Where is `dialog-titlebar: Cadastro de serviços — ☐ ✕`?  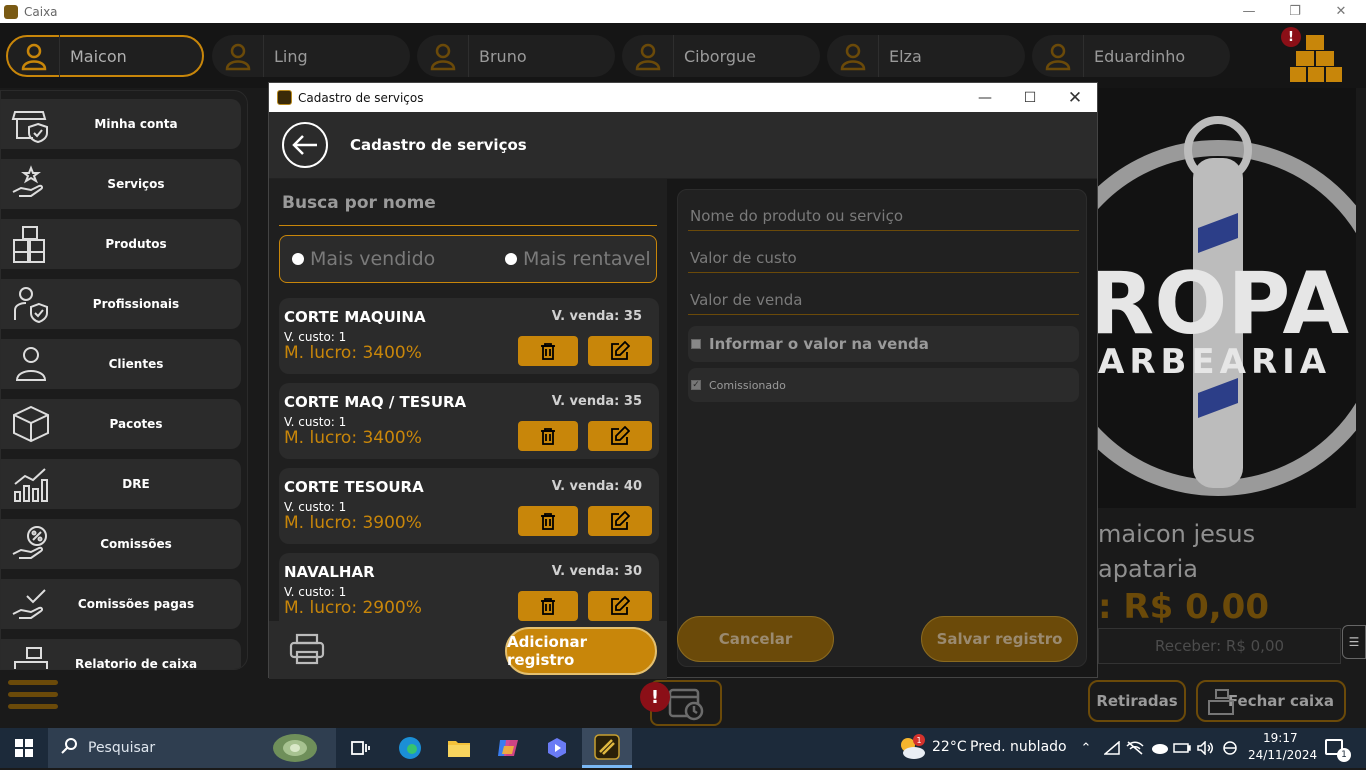 dialog-titlebar: Cadastro de serviços — ☐ ✕ is located at coordinates (683, 97).